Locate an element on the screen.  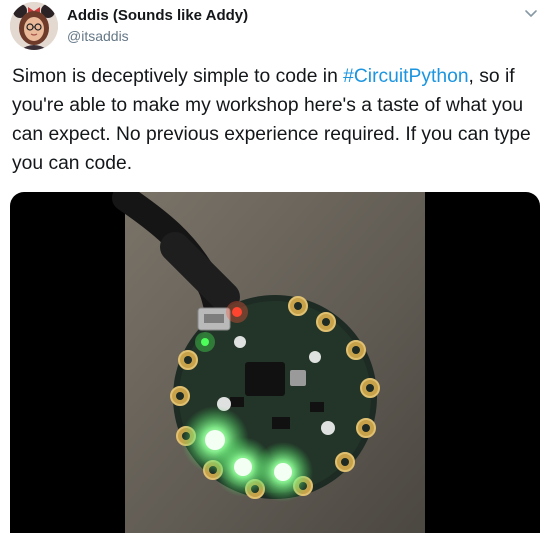
author-handle: @itsaddis is located at coordinates (157, 36).